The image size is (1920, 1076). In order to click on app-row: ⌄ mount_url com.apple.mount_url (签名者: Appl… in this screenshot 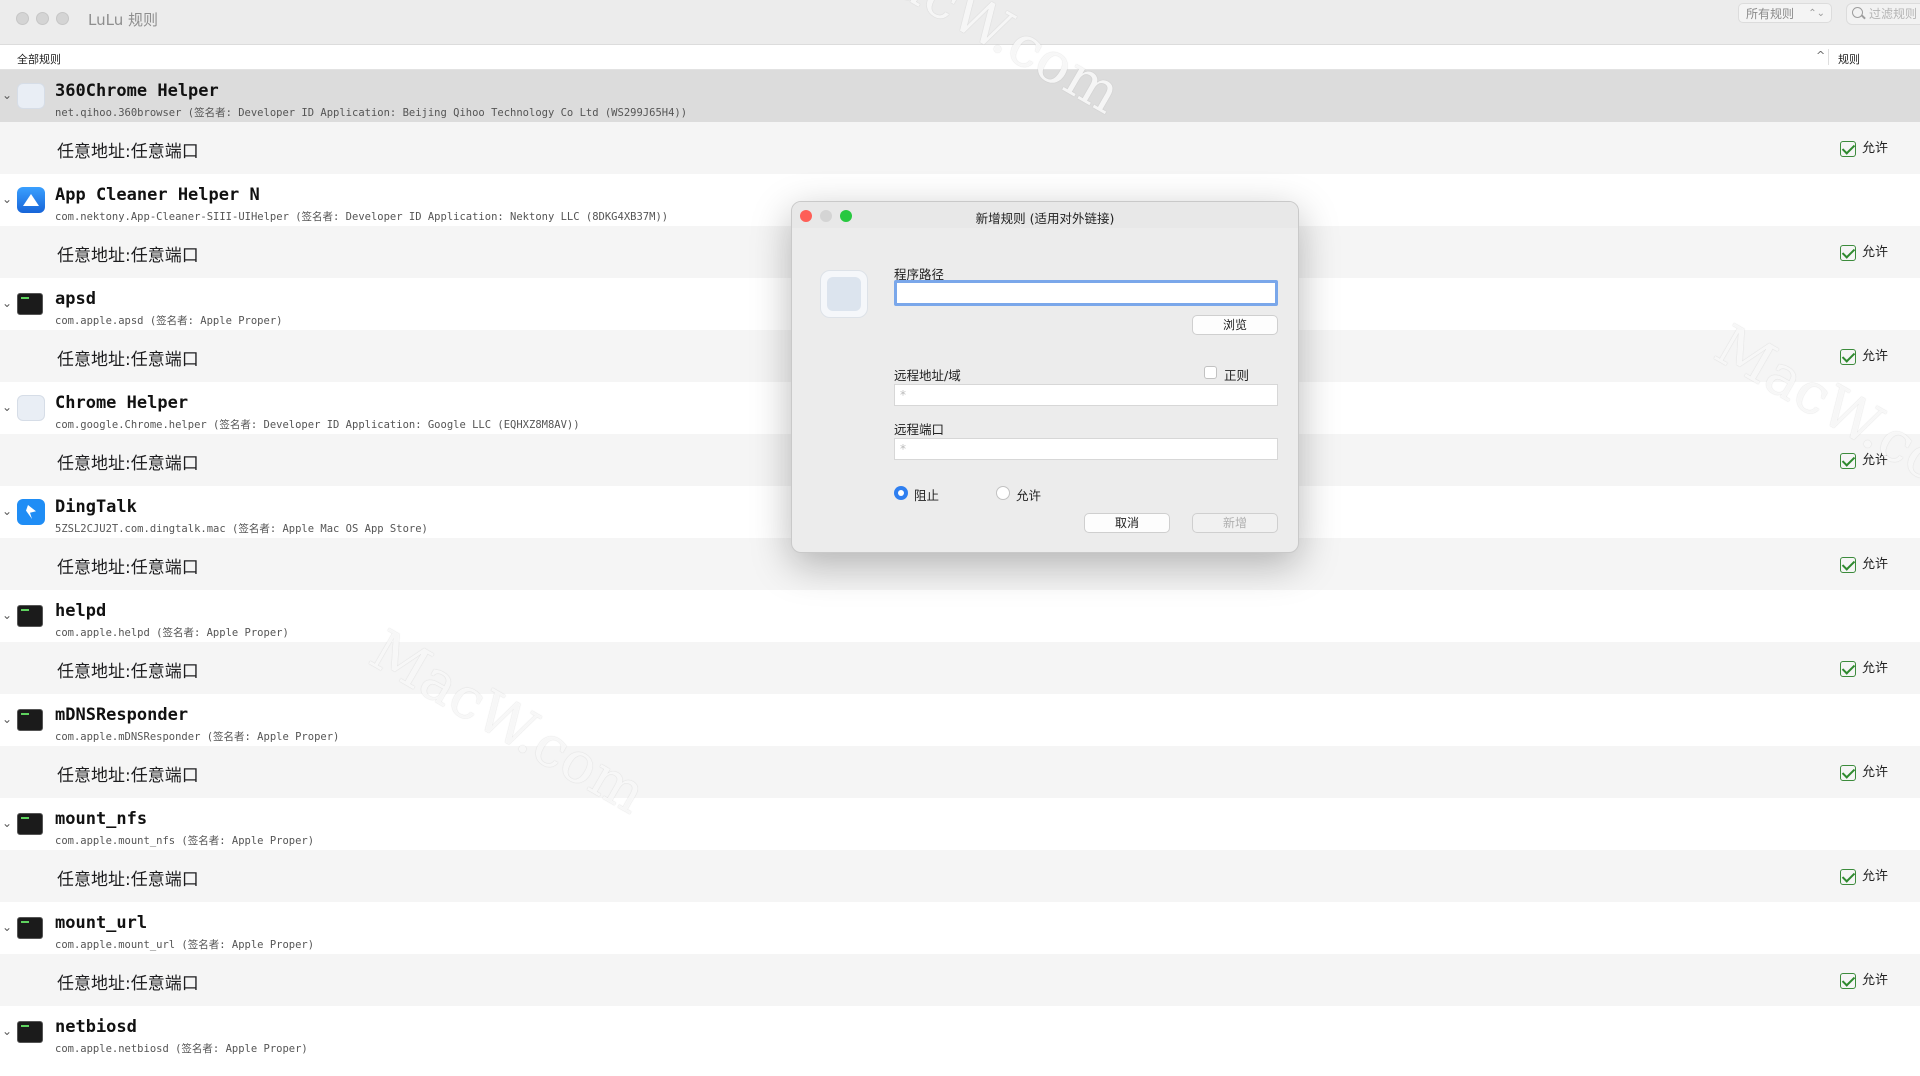, I will do `click(960, 928)`.